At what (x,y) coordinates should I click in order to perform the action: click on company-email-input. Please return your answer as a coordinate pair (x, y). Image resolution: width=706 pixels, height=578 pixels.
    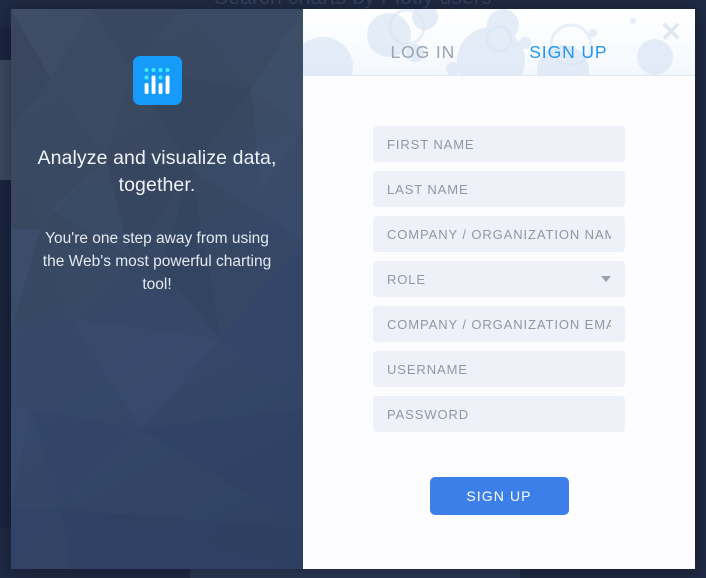
    Looking at the image, I should click on (499, 324).